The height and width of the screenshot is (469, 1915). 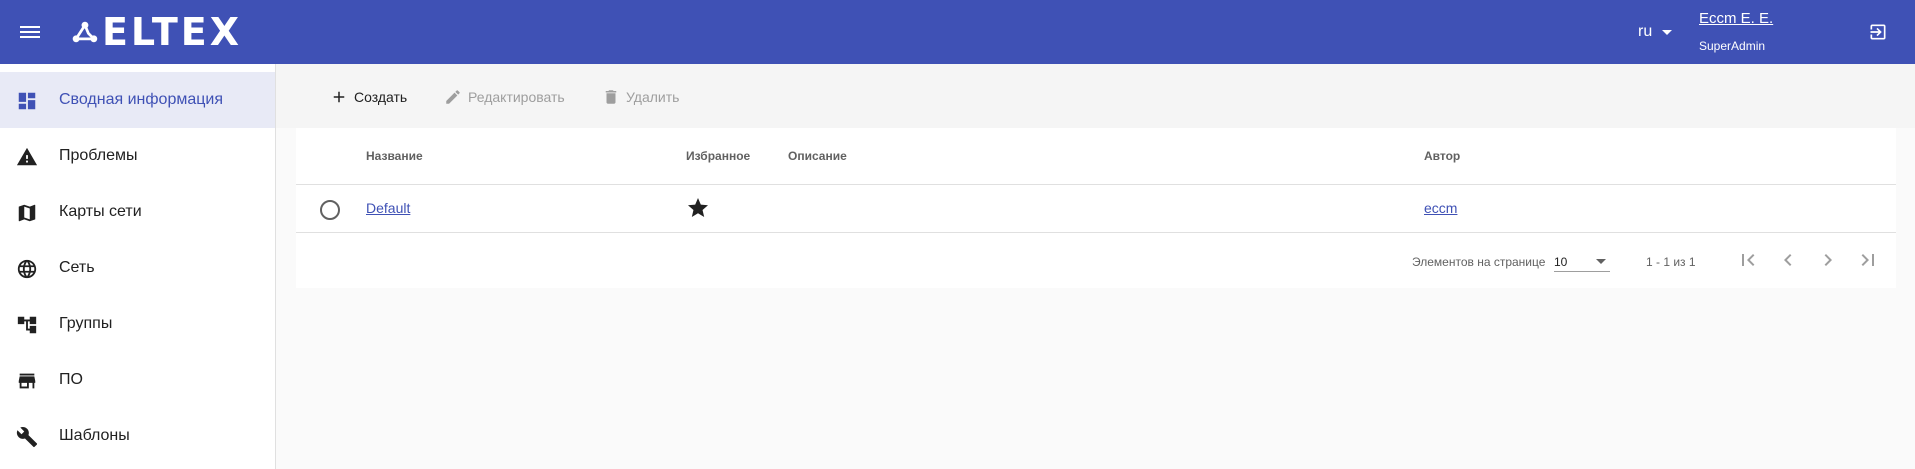 I want to click on edit-button: Редактировать, so click(x=504, y=97).